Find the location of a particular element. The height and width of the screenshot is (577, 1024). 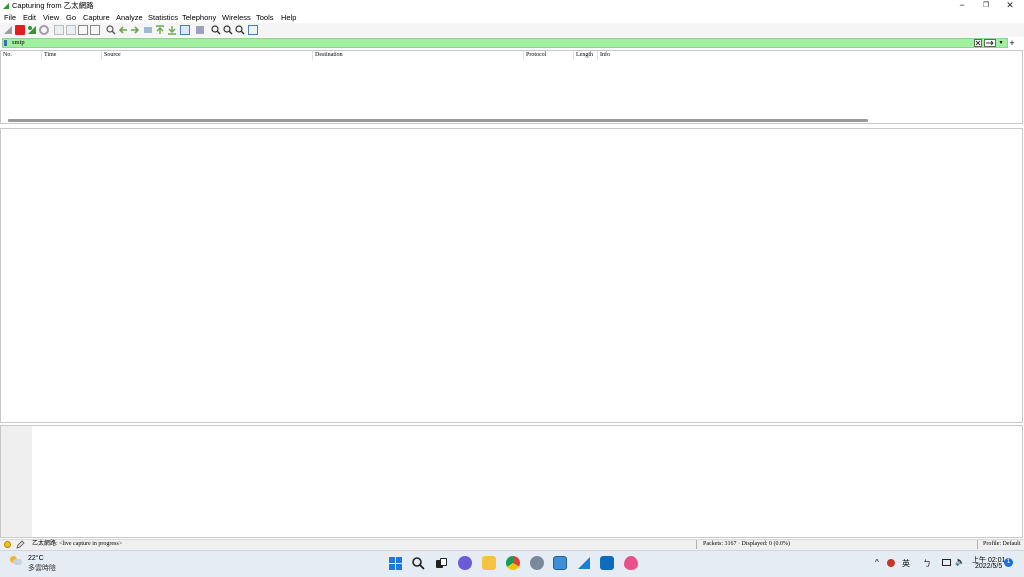

clear-filter-icon is located at coordinates (978, 43).